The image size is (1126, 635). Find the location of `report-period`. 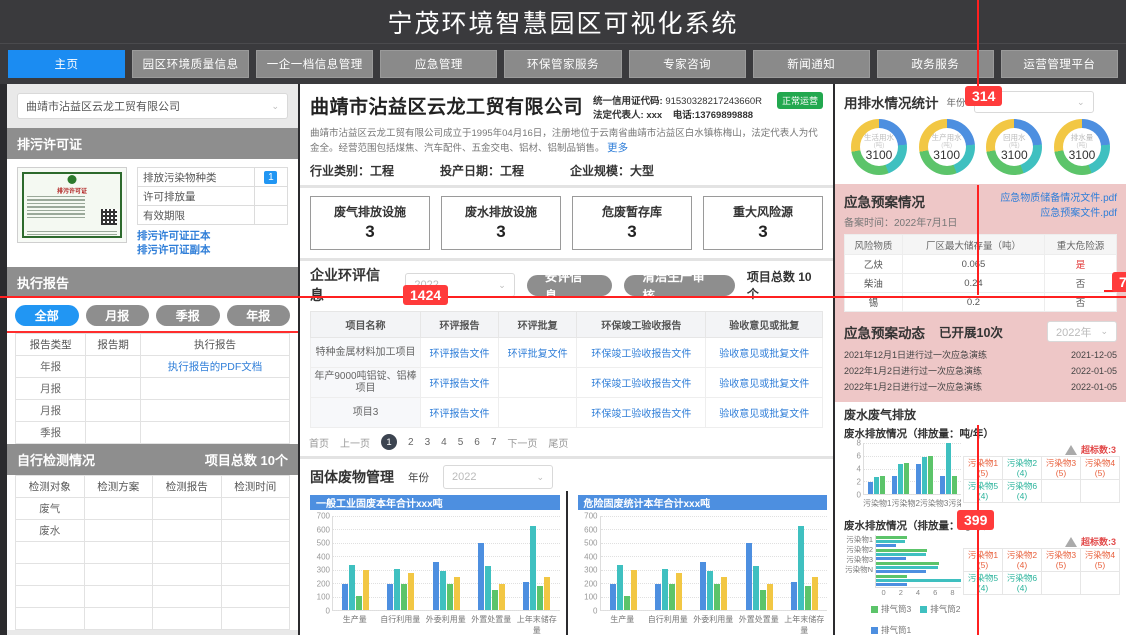

report-period is located at coordinates (113, 410).